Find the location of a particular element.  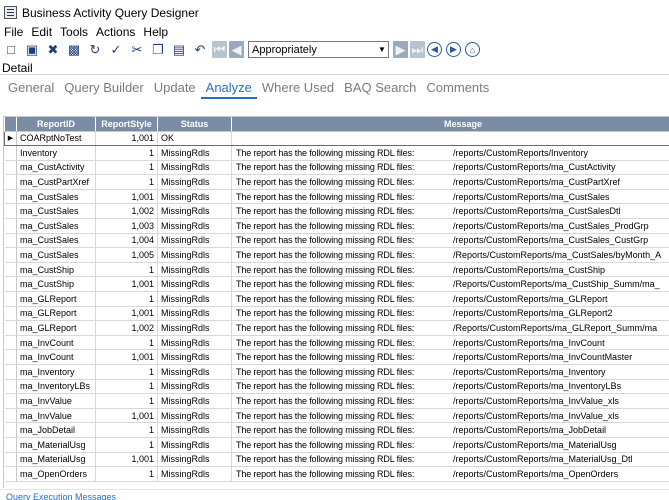

menu-tools: Tools is located at coordinates (74, 32).